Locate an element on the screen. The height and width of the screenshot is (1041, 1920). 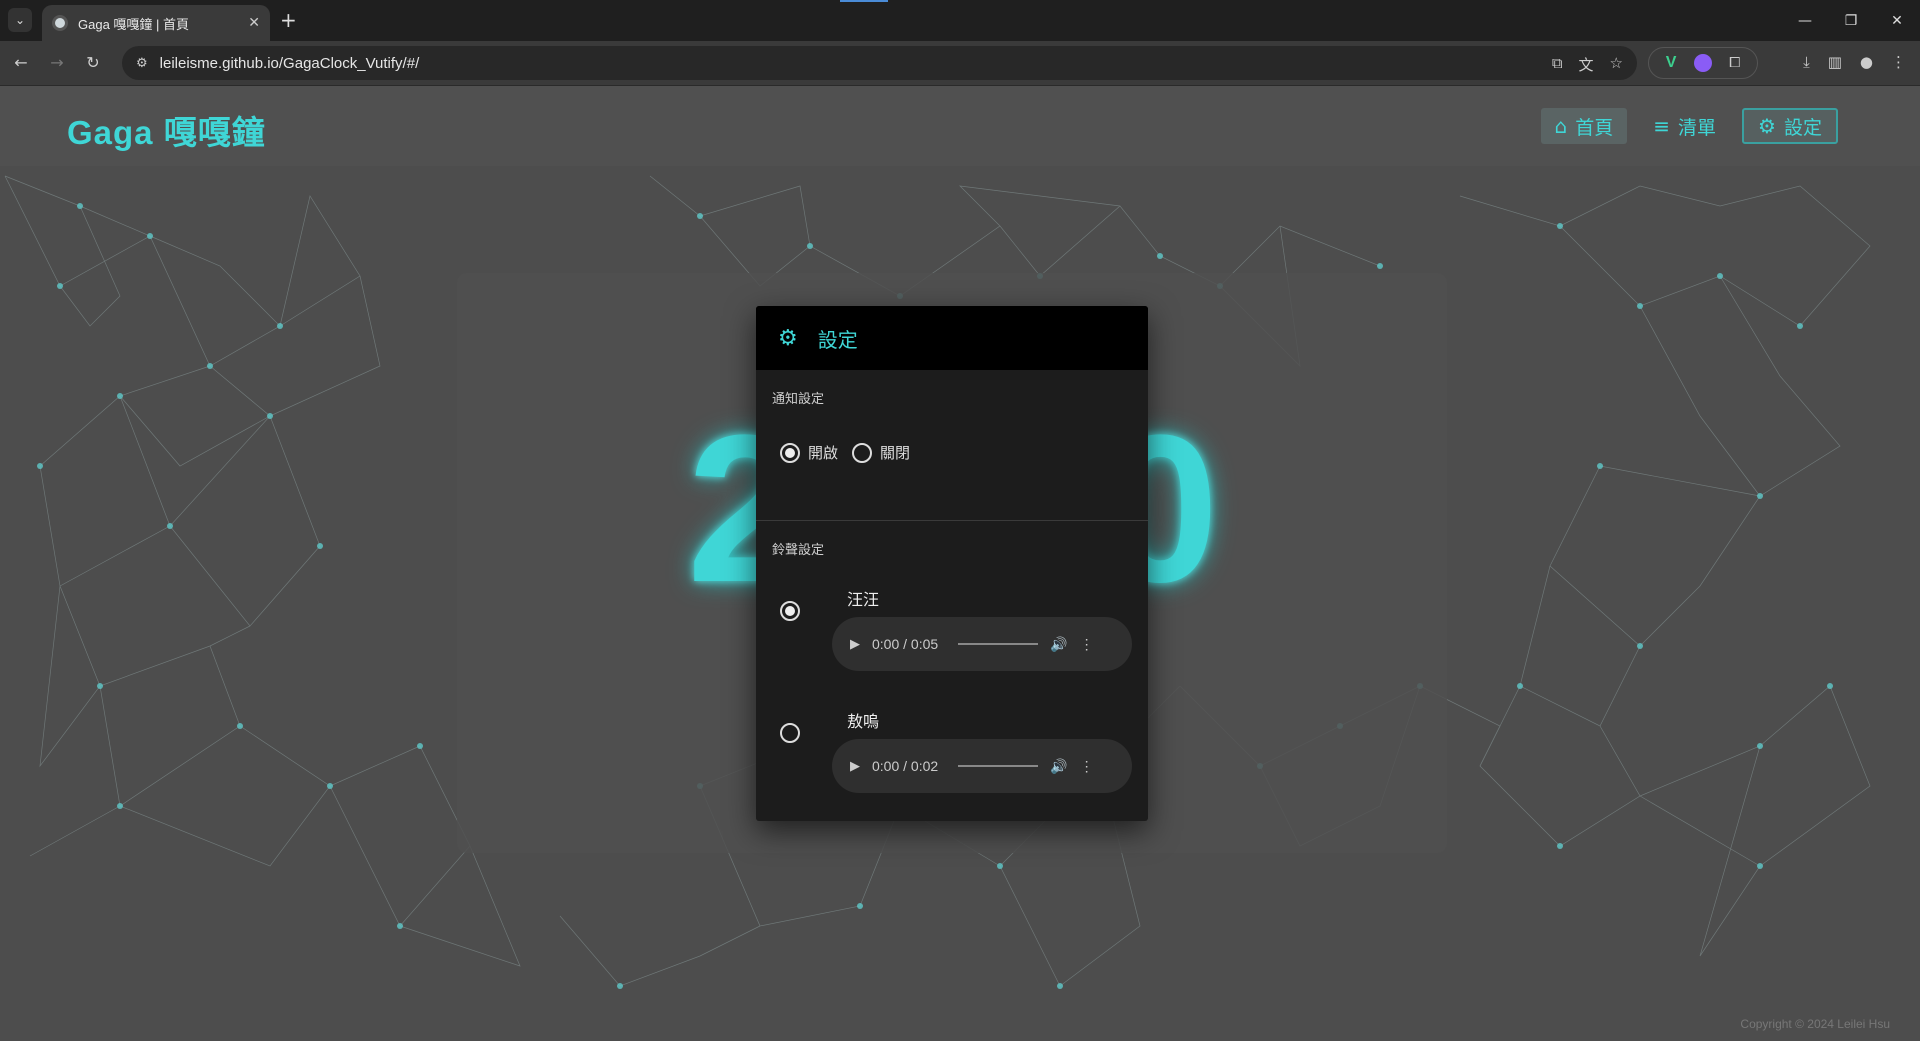
close-tab-icon: ✕ is located at coordinates (254, 23).